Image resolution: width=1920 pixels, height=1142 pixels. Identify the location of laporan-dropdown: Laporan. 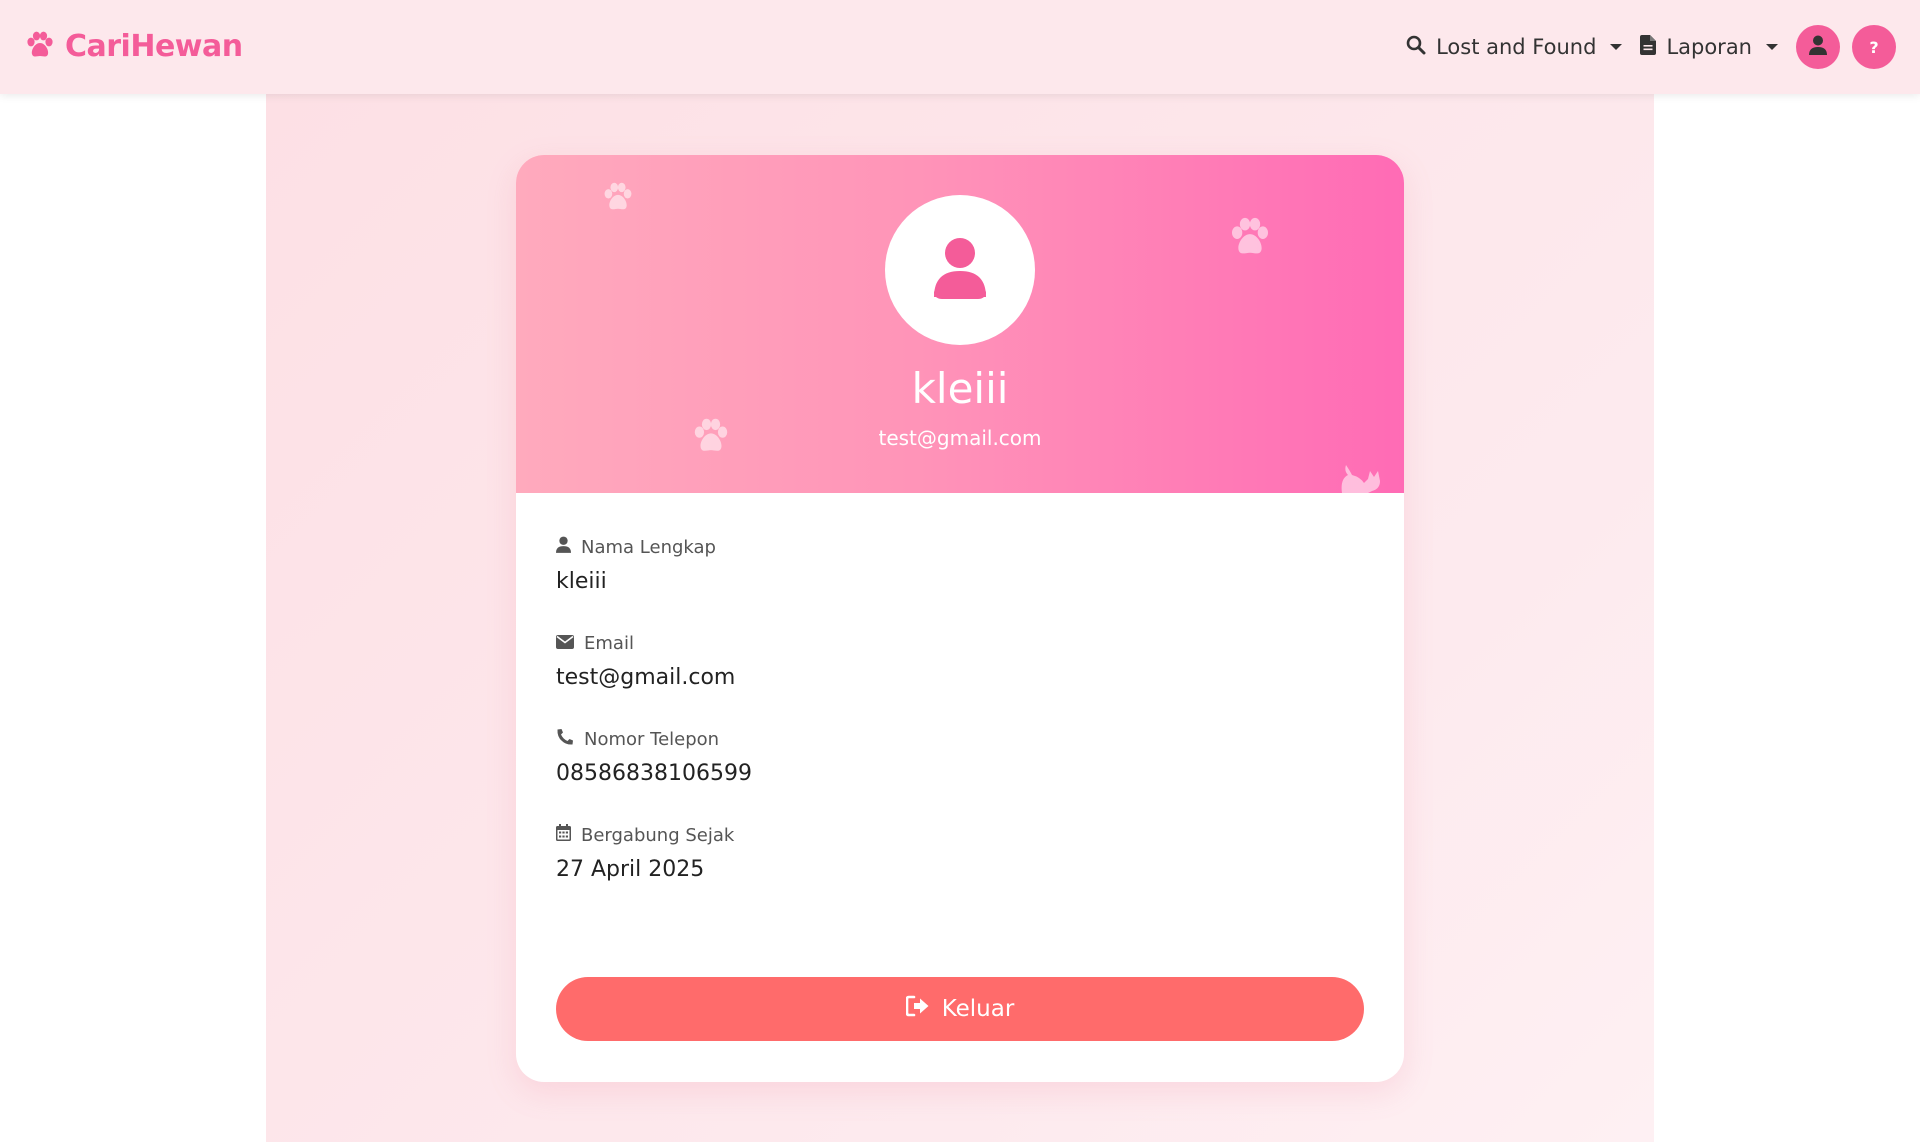
(1709, 47).